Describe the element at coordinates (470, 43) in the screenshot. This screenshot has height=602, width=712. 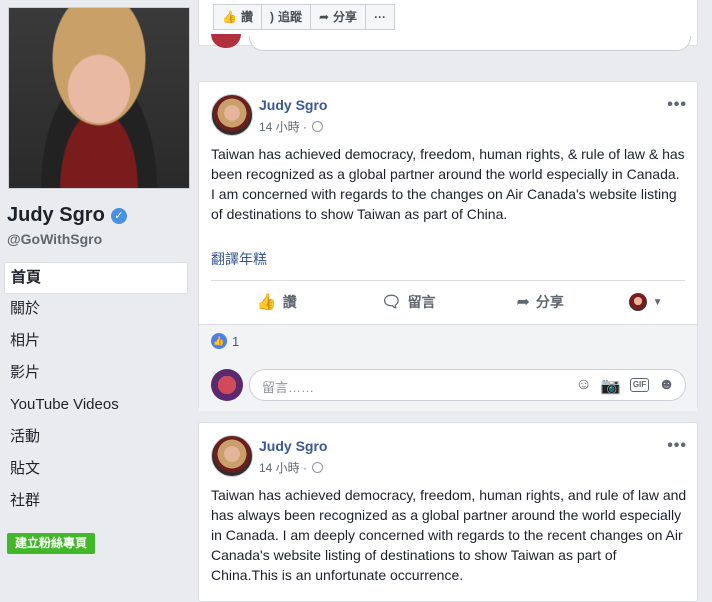
I see `comment-input` at that location.